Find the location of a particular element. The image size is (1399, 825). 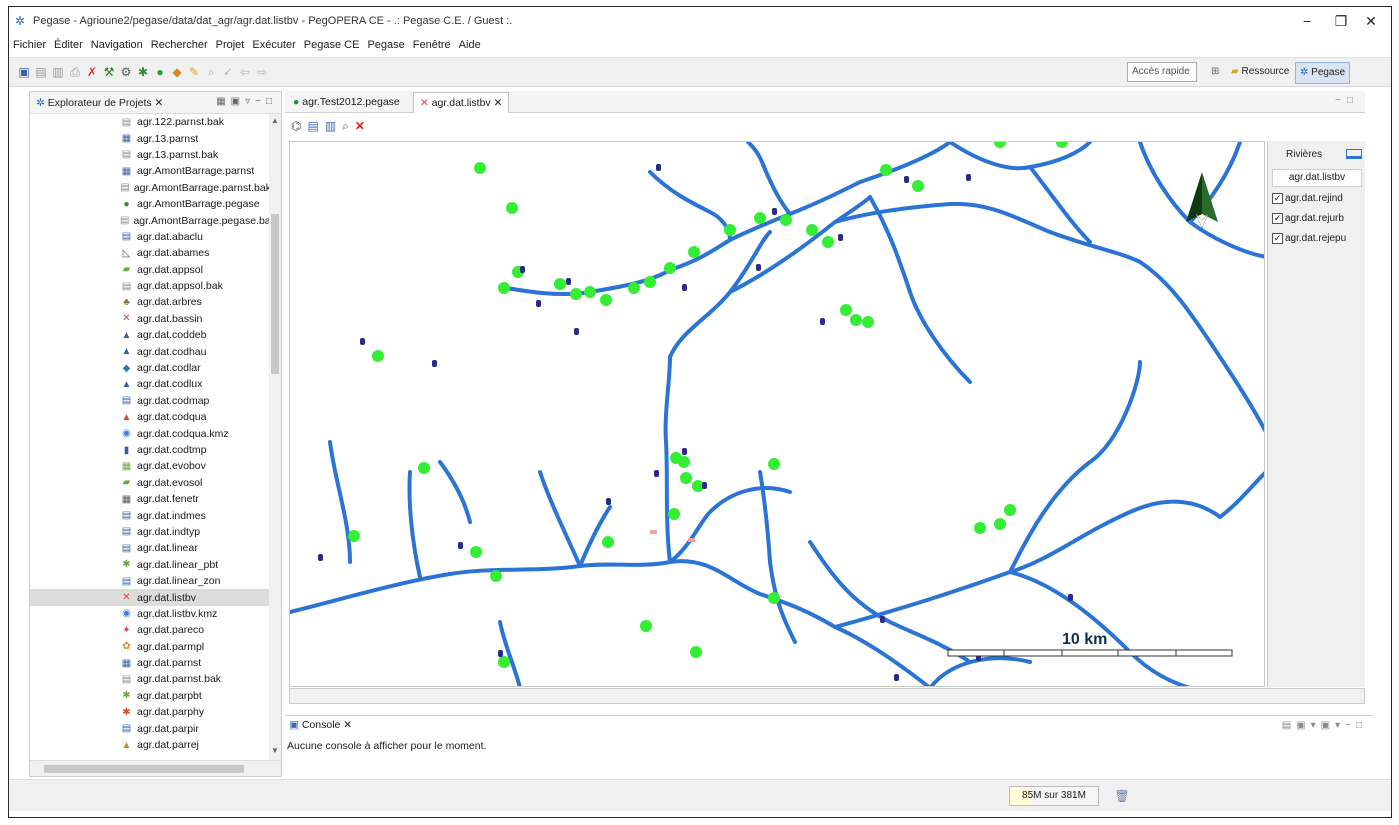

tree-item: ✱ agr.dat.parpbt is located at coordinates (150, 696).